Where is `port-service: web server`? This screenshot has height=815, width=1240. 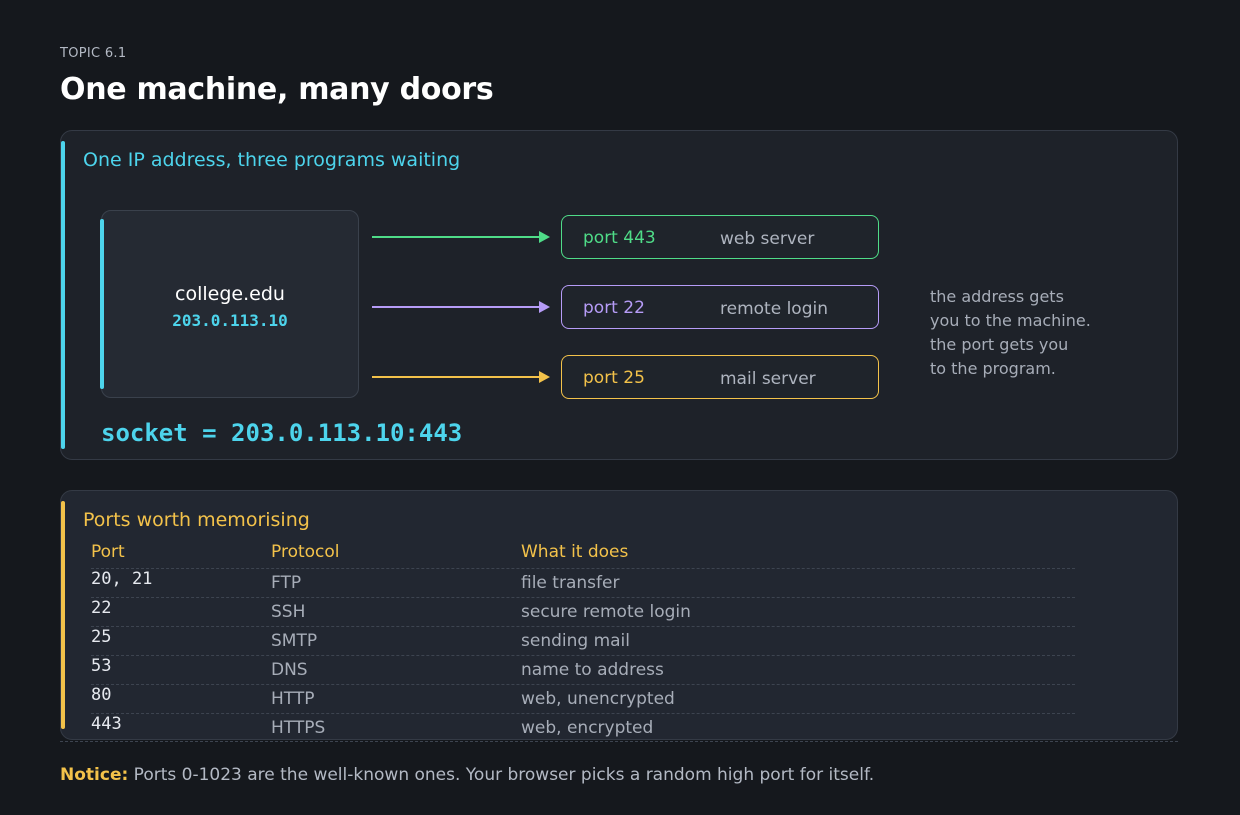
port-service: web server is located at coordinates (767, 239).